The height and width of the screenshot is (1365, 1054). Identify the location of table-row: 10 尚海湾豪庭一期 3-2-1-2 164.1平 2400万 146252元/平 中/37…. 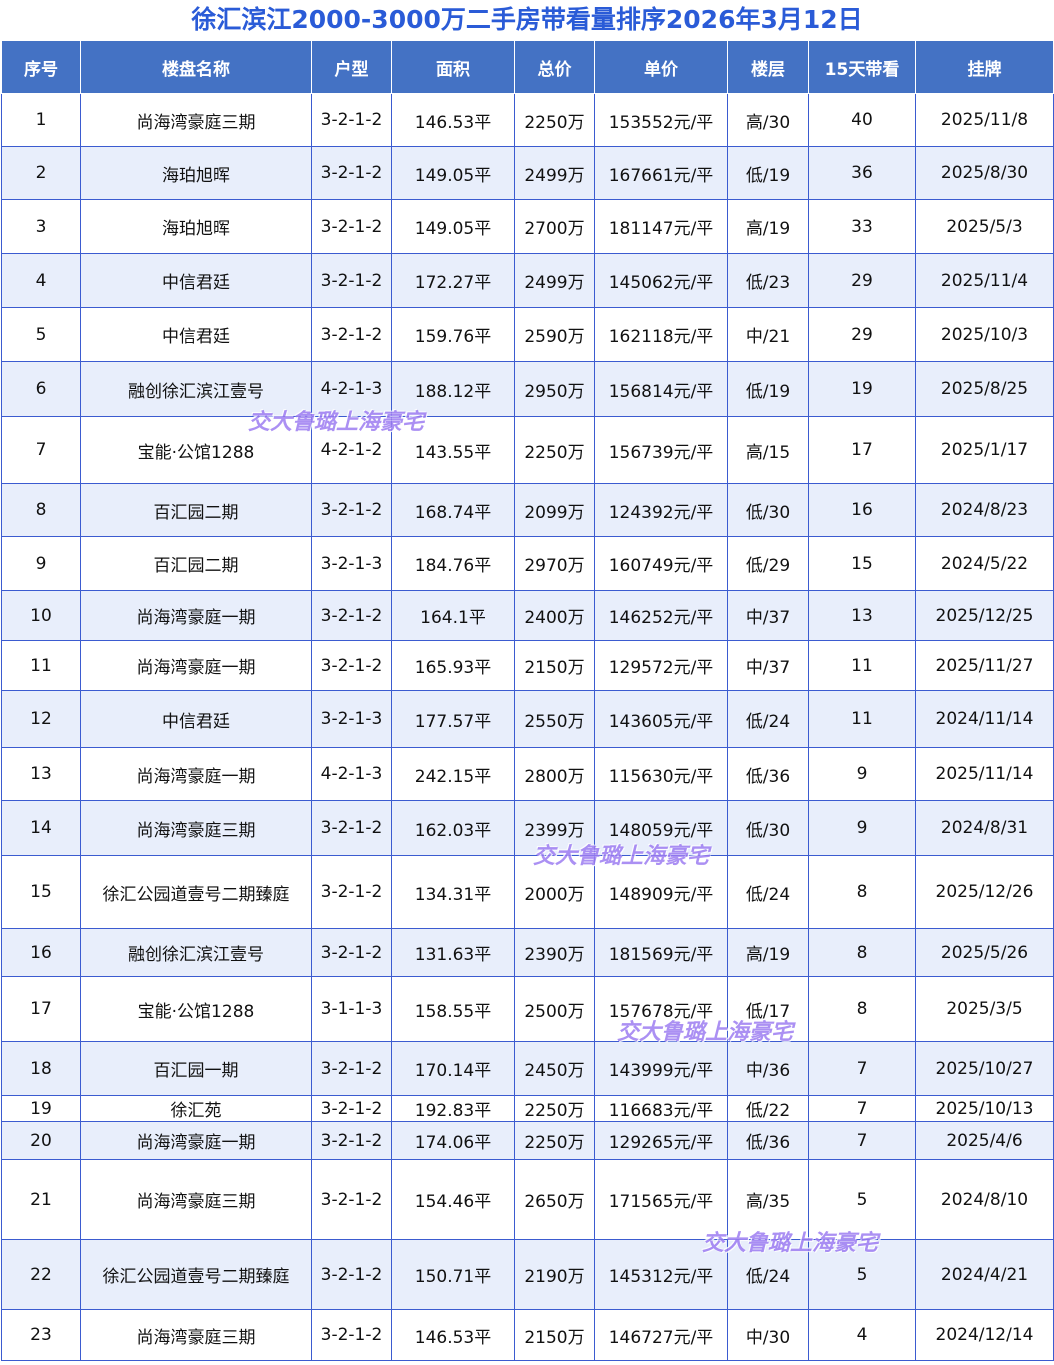
(527, 615).